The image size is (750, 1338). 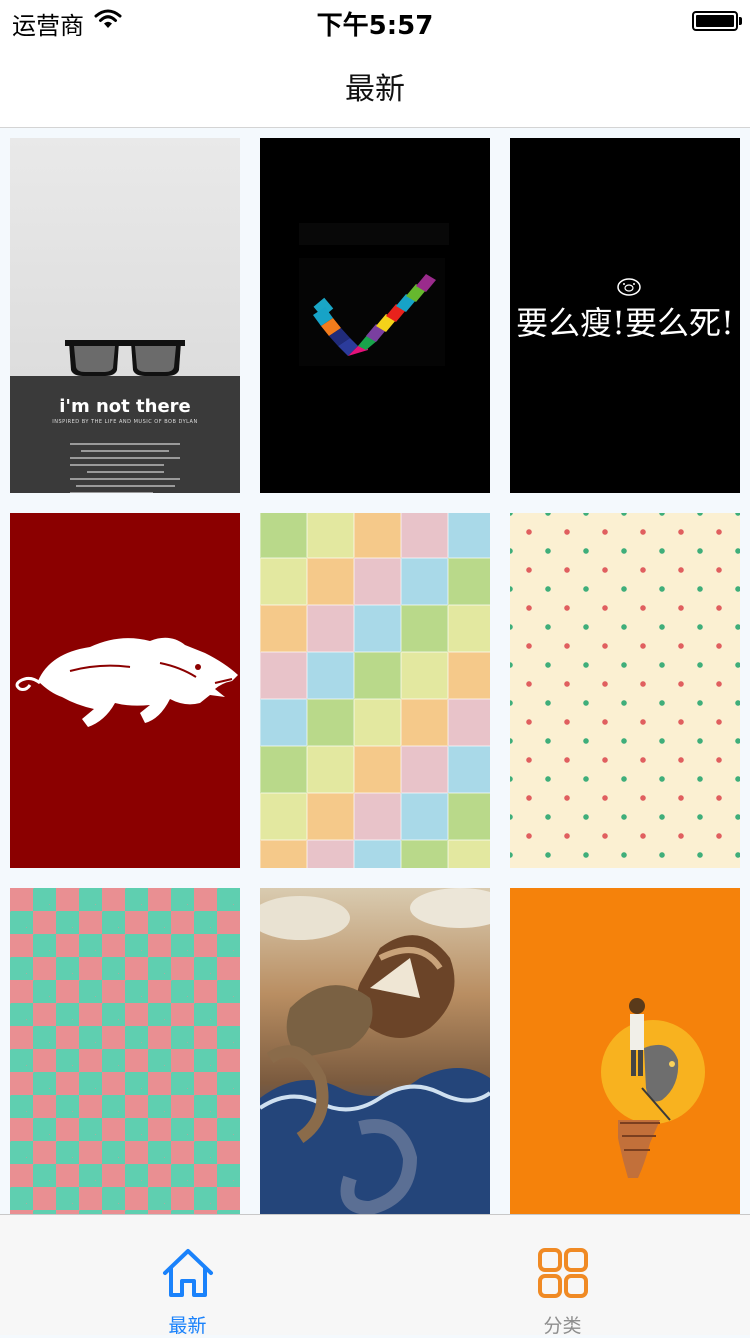 What do you see at coordinates (188, 1273) in the screenshot?
I see `home-icon` at bounding box center [188, 1273].